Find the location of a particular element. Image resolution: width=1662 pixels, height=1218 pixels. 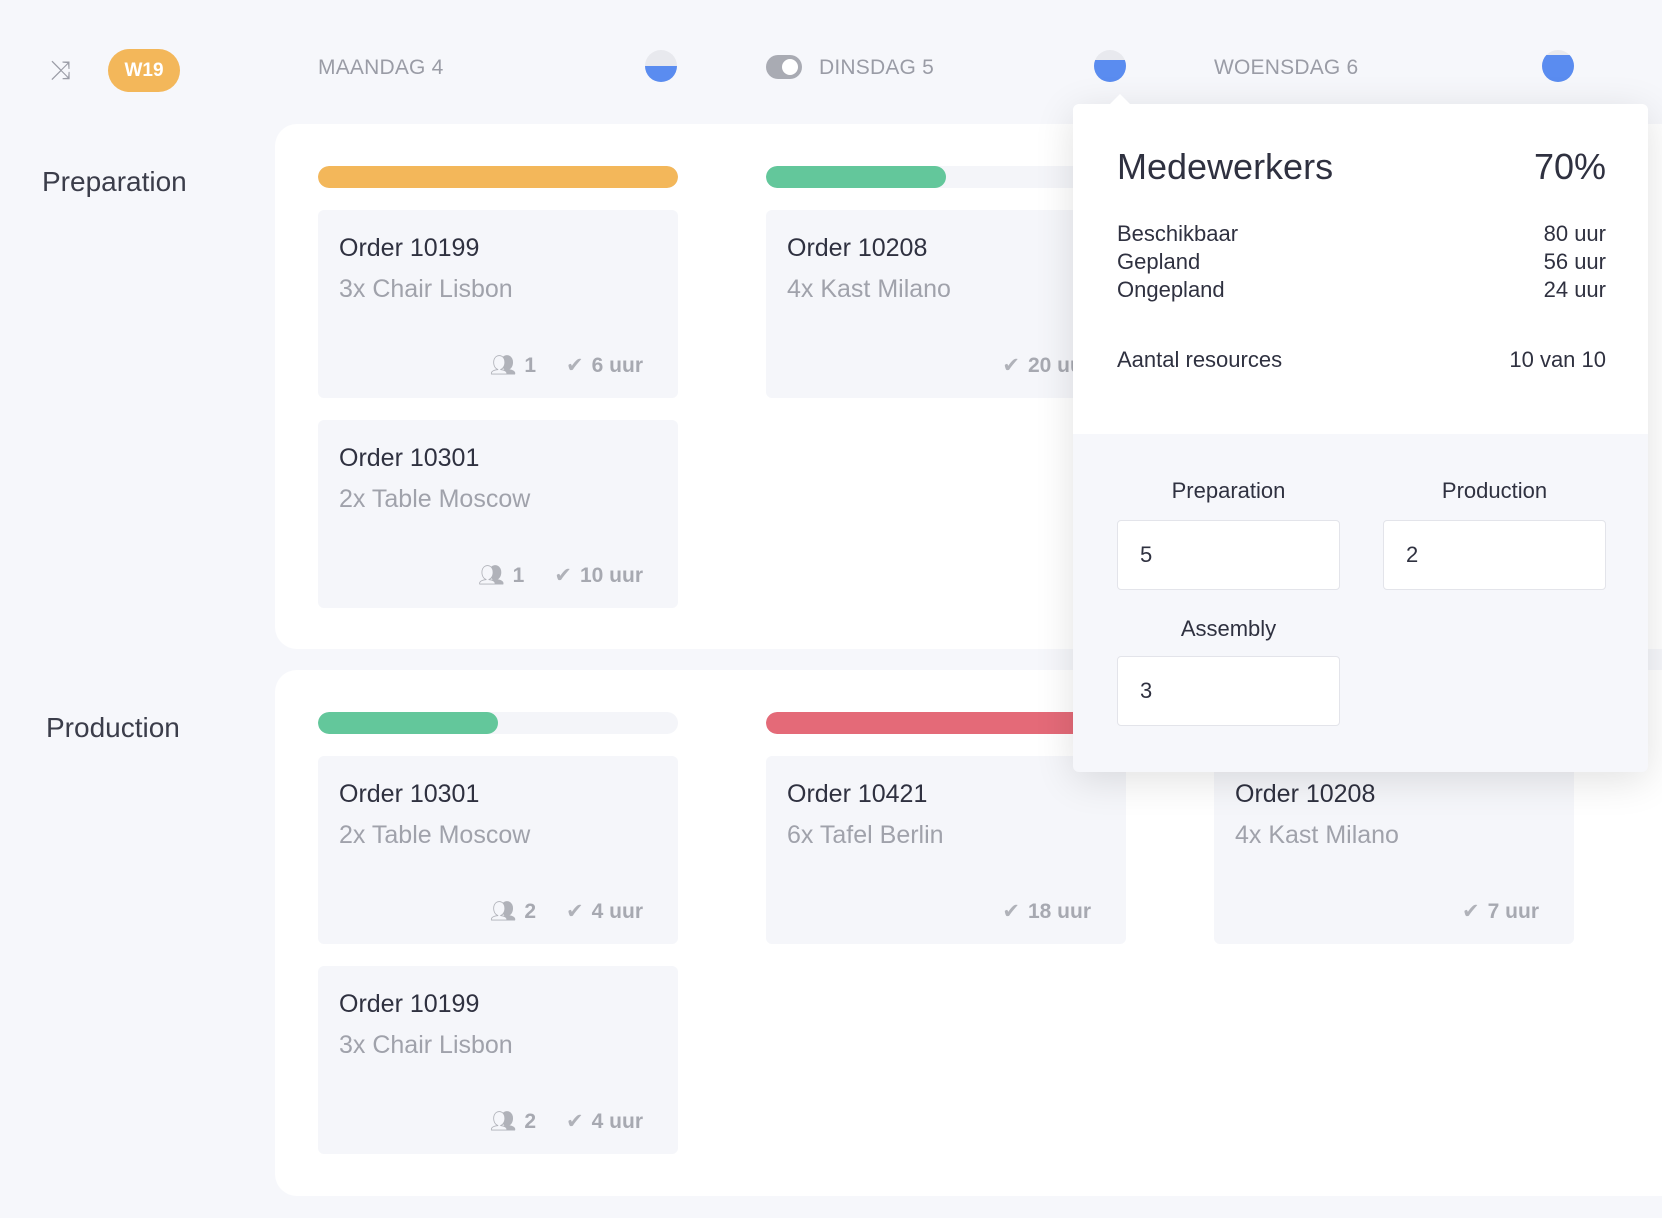

shuffle-icon: ⤨ is located at coordinates (65, 70).